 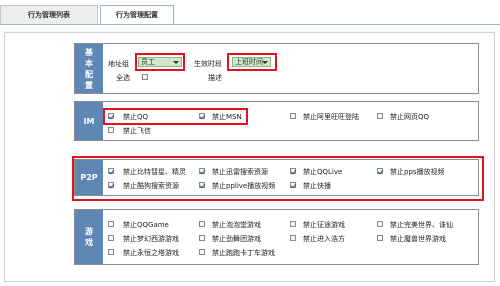 What do you see at coordinates (111, 252) in the screenshot?
I see `checkbox-forbid-aion` at bounding box center [111, 252].